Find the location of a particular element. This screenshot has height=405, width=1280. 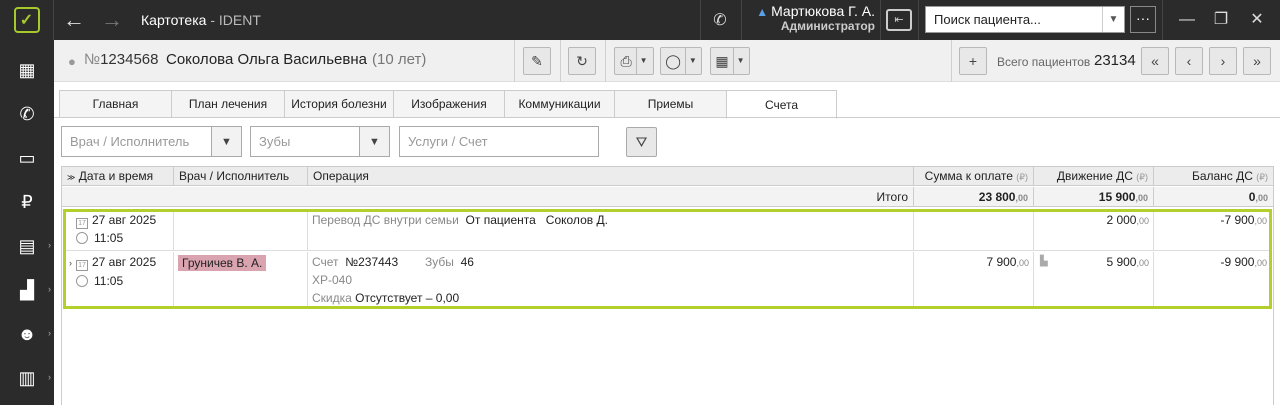

col-doctor: Врач / Исполнитель is located at coordinates (241, 176).